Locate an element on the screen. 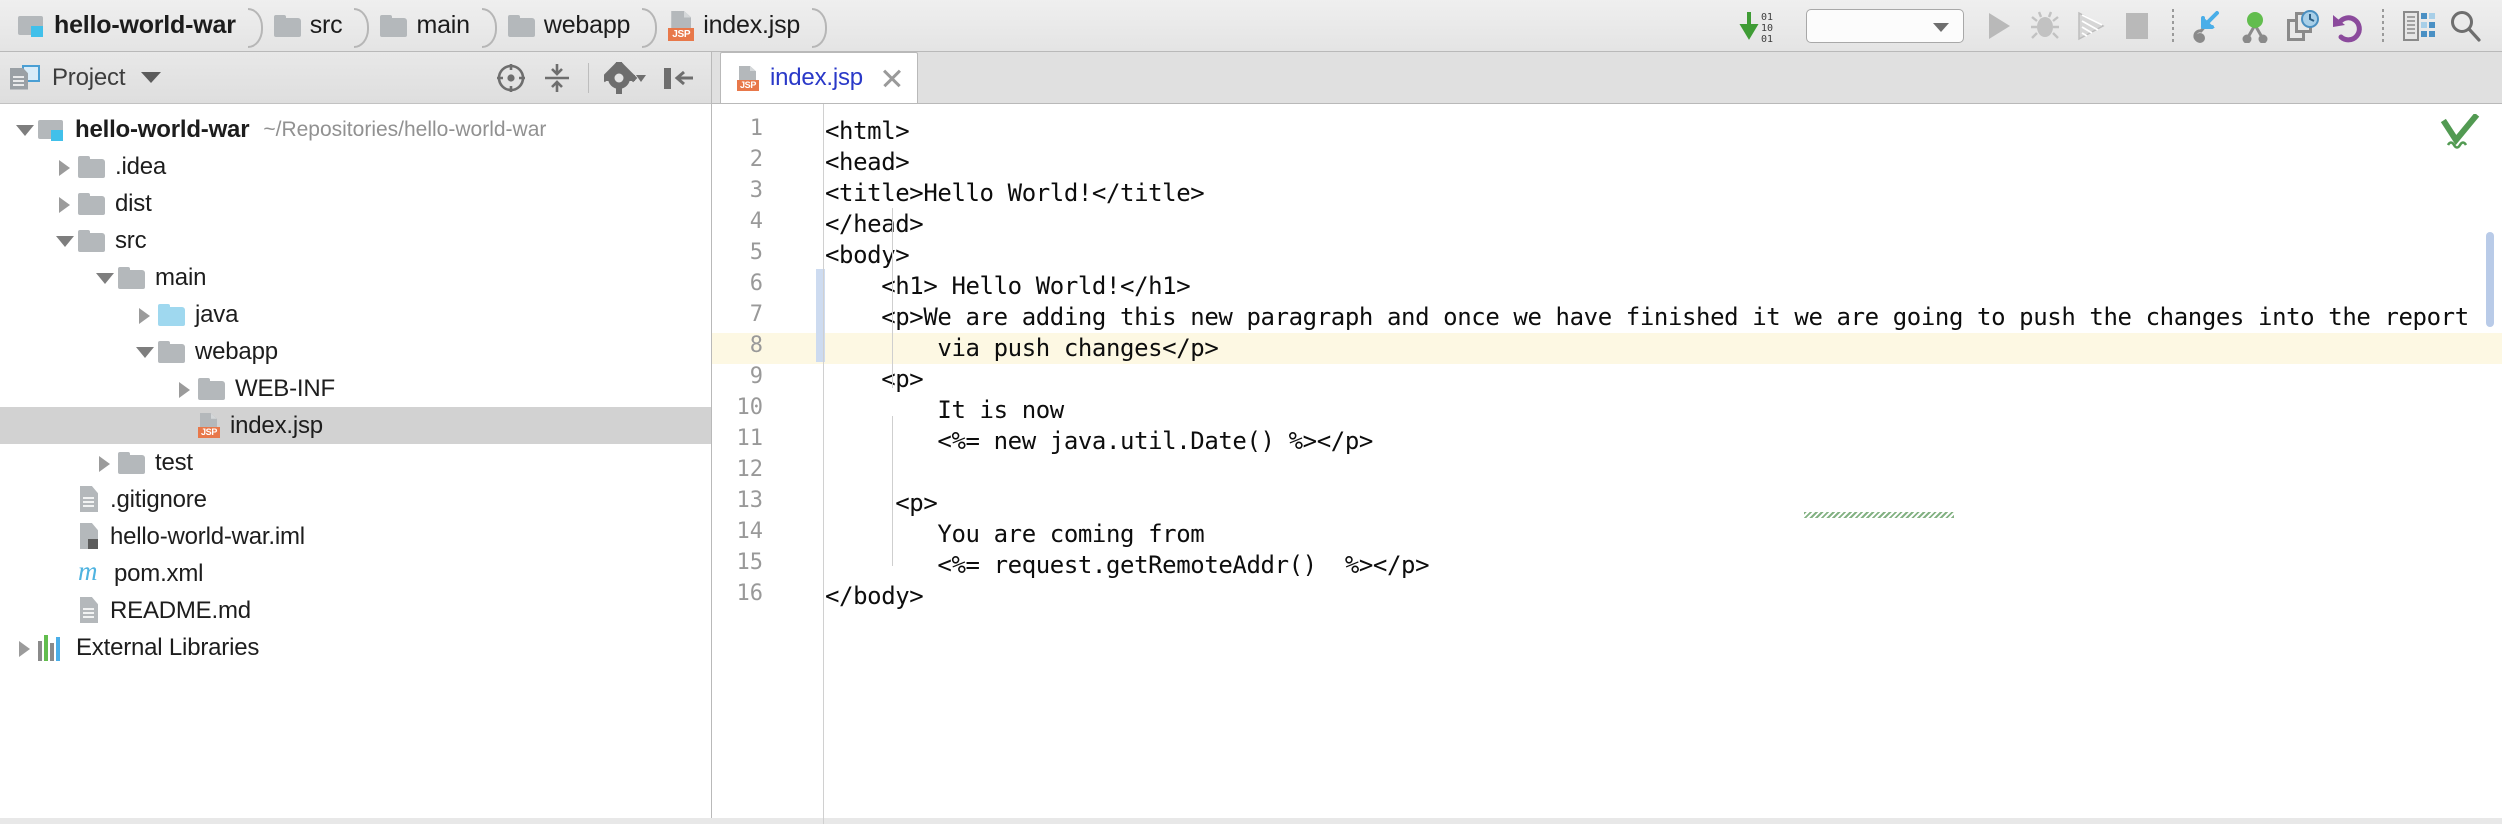 This screenshot has width=2502, height=824. tree-row-label: External Libraries is located at coordinates (168, 647).